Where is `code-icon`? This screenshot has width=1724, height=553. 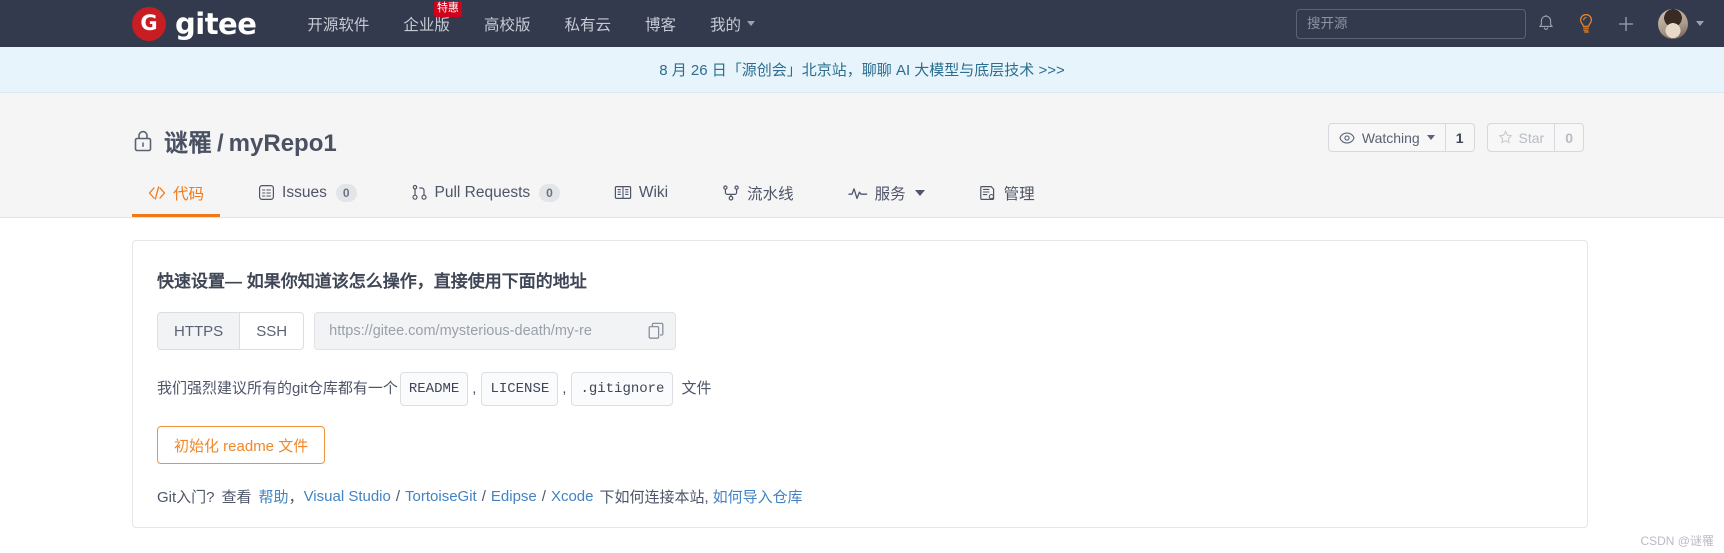
code-icon is located at coordinates (157, 192).